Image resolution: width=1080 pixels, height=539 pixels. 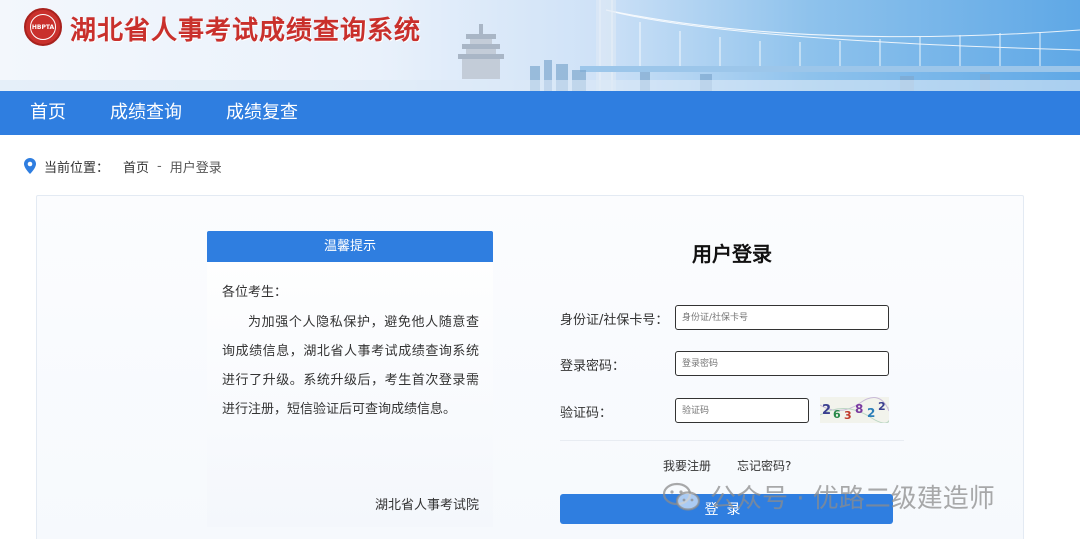 I want to click on form-divider, so click(x=732, y=440).